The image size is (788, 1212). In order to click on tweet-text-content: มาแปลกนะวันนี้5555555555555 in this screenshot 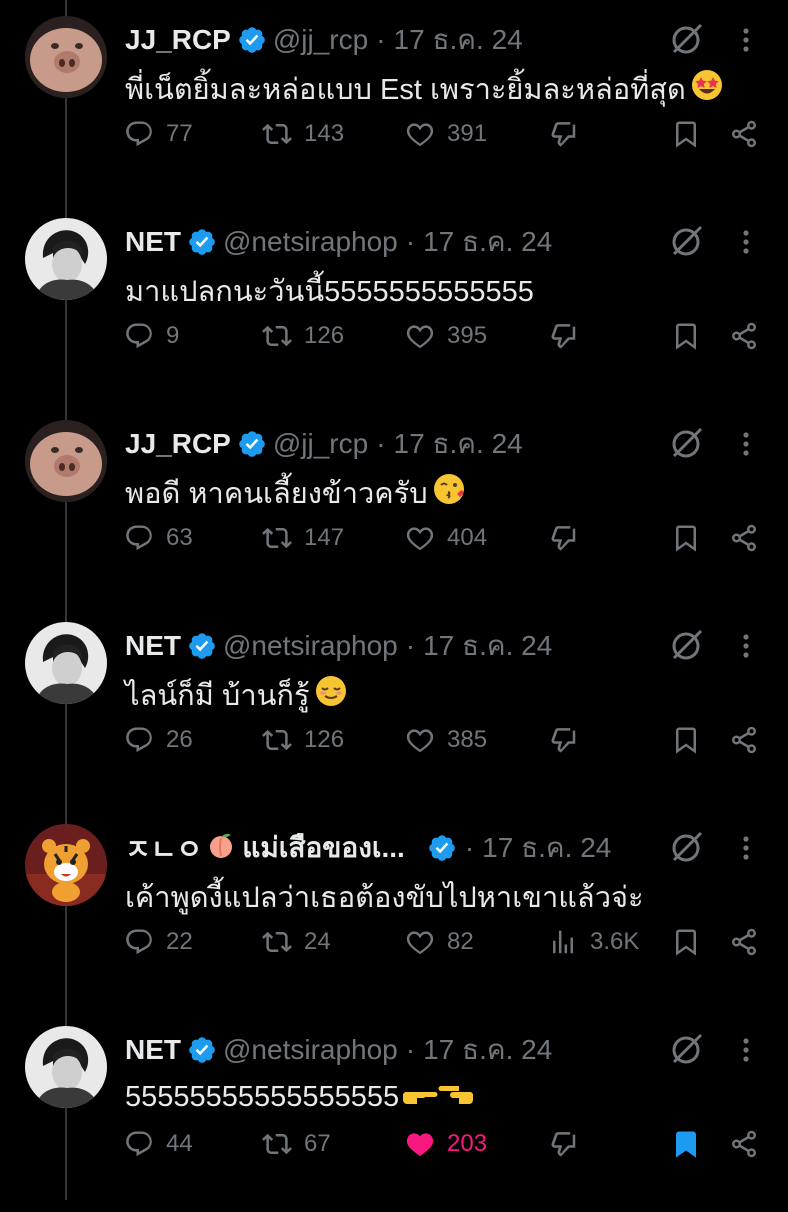, I will do `click(329, 292)`.